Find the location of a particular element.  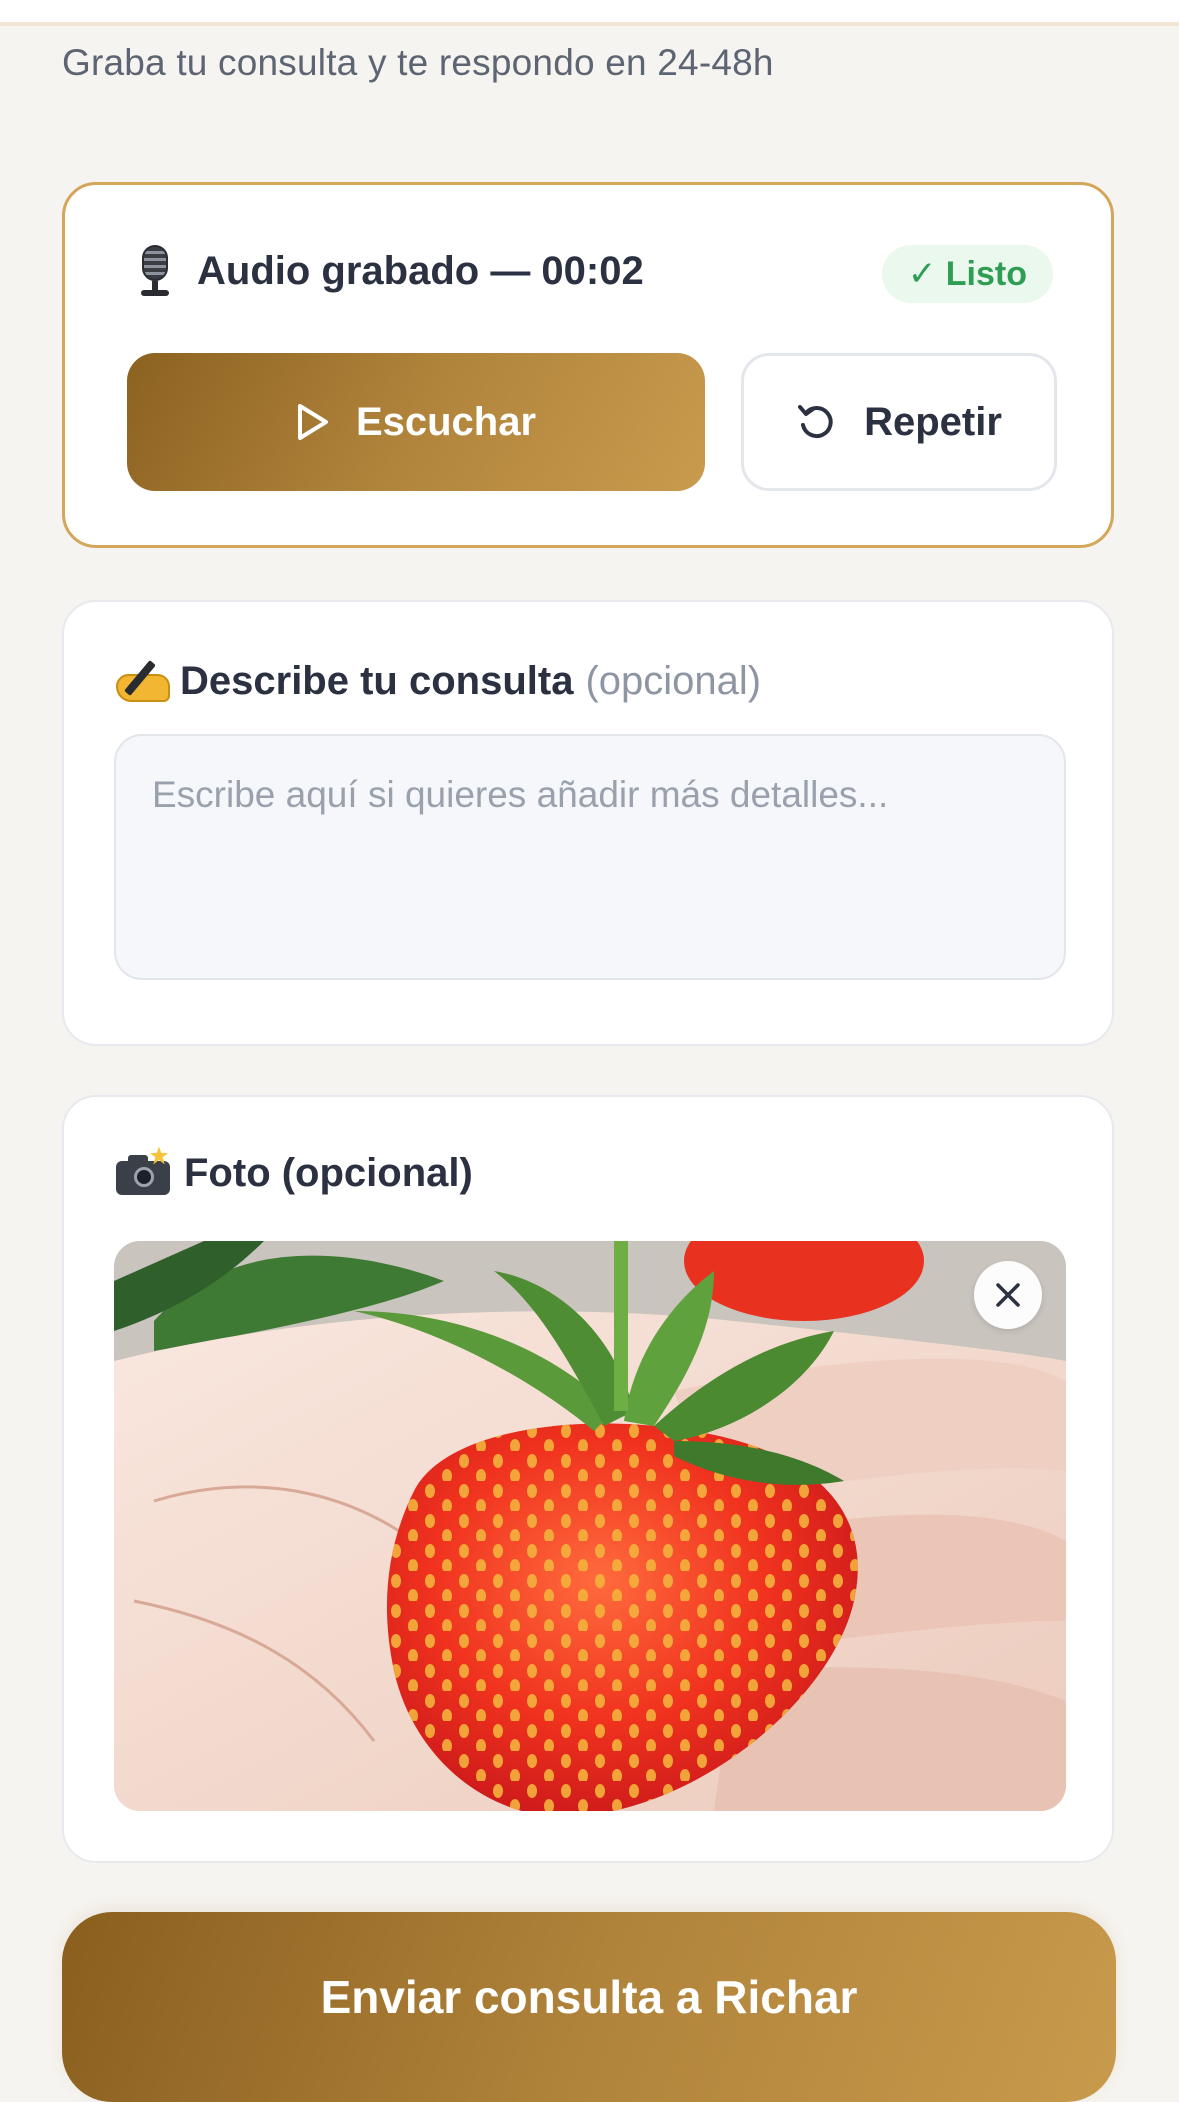

remove-photo-button is located at coordinates (1008, 1295).